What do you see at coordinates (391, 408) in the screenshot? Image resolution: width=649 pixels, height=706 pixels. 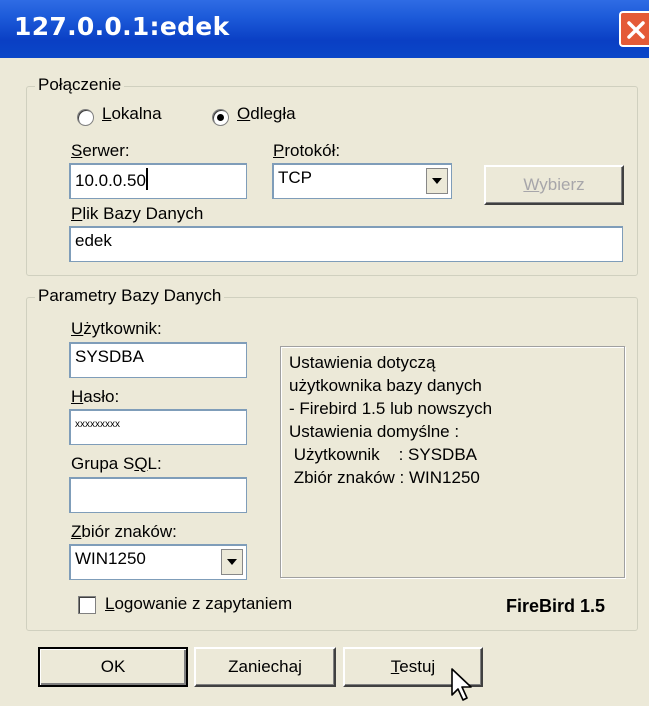 I see `info-line: - Firebird 1.5 lub nowszych` at bounding box center [391, 408].